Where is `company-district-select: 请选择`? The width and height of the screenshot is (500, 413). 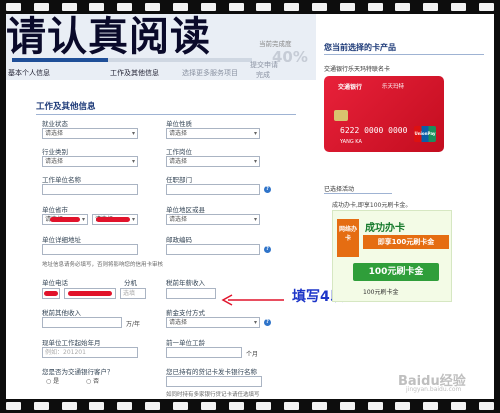 company-district-select: 请选择 is located at coordinates (213, 219).